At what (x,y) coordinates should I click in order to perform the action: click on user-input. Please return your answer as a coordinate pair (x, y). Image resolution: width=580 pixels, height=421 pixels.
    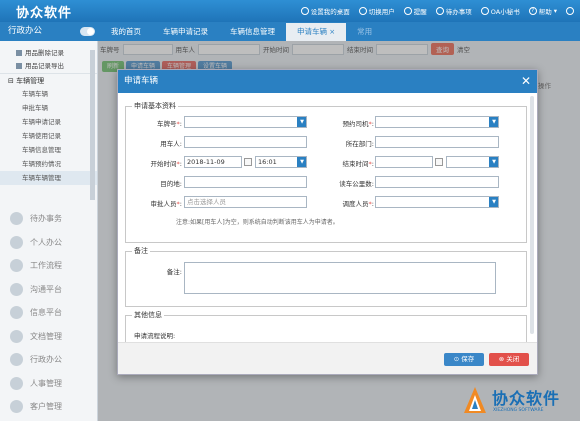
    Looking at the image, I should click on (245, 142).